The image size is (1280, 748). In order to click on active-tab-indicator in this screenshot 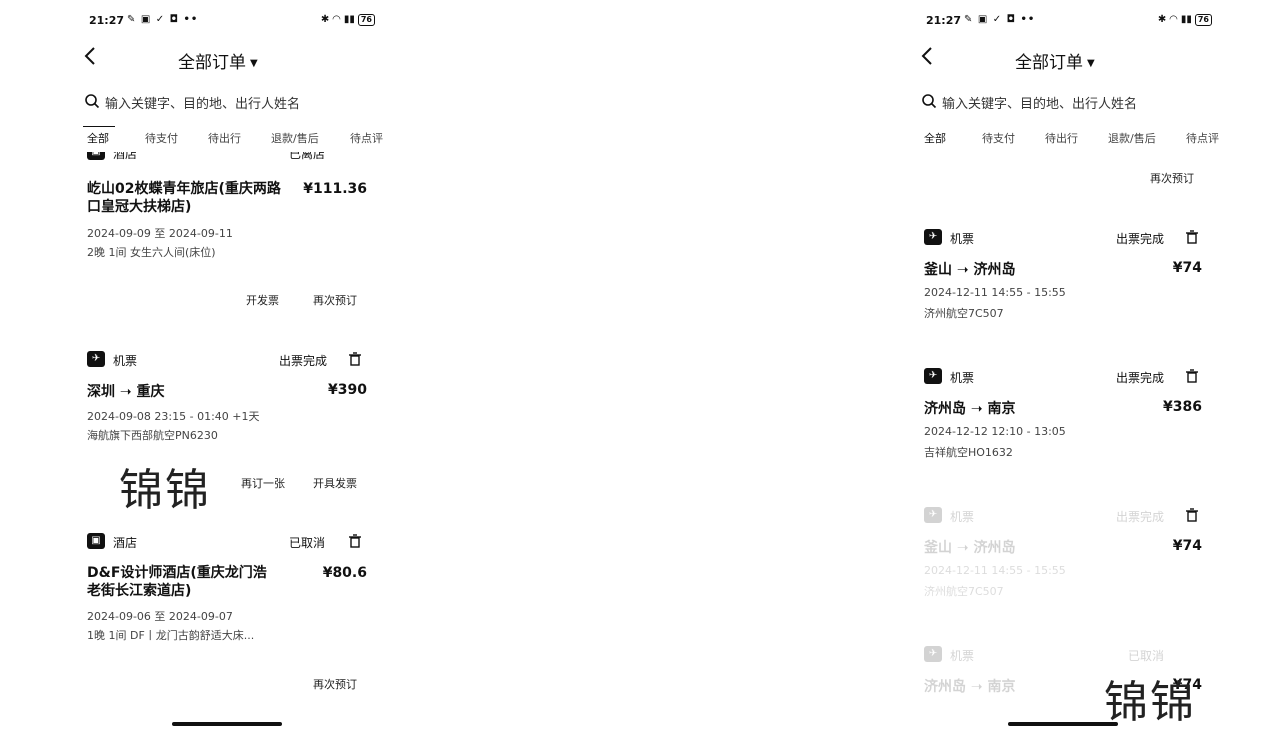, I will do `click(99, 126)`.